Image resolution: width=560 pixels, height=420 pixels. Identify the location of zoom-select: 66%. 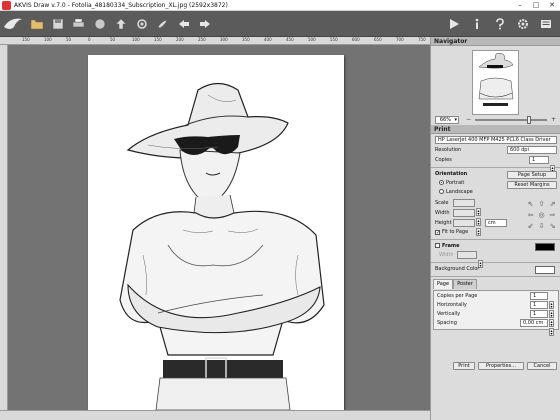
(447, 120).